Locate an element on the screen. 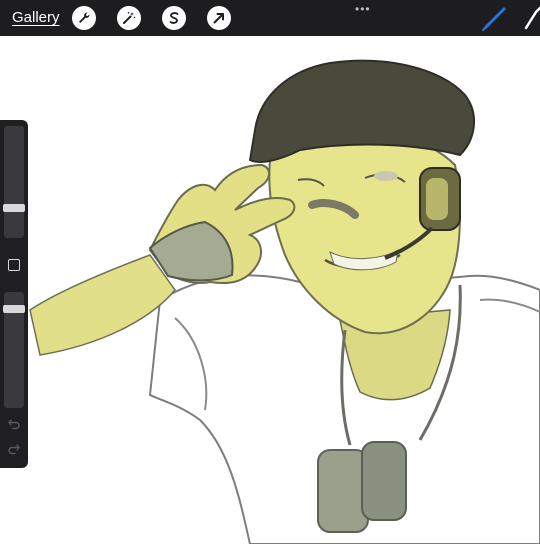  right-eye is located at coordinates (386, 176).